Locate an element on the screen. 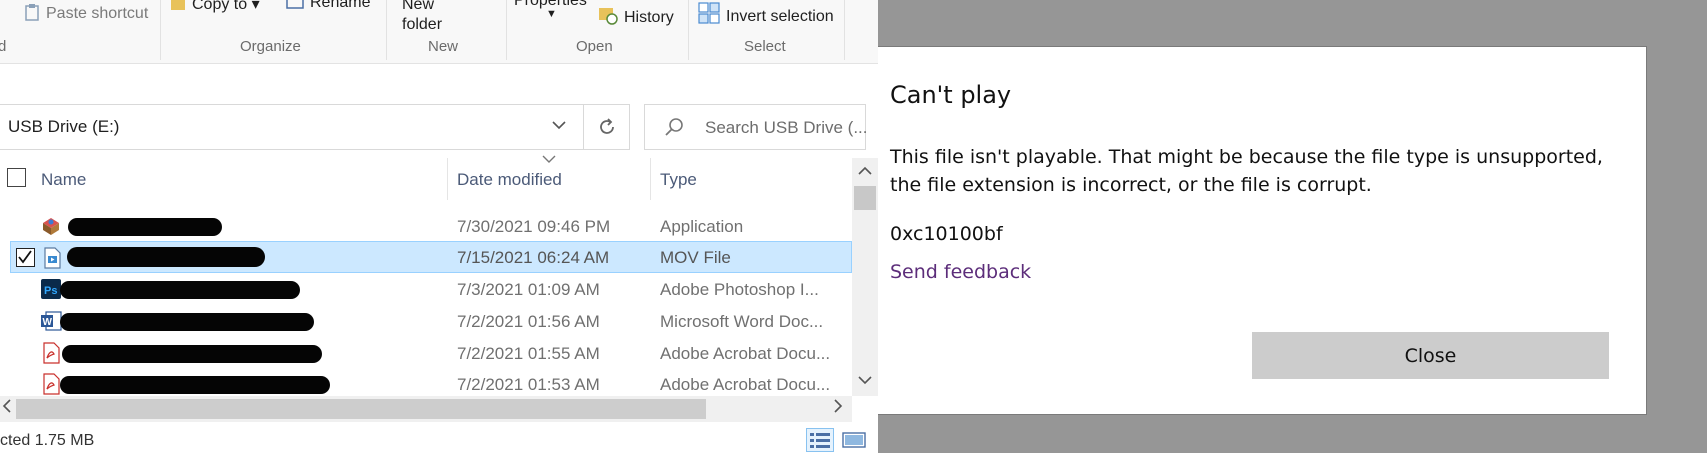 This screenshot has width=1707, height=453. select-all-checkbox is located at coordinates (16, 177).